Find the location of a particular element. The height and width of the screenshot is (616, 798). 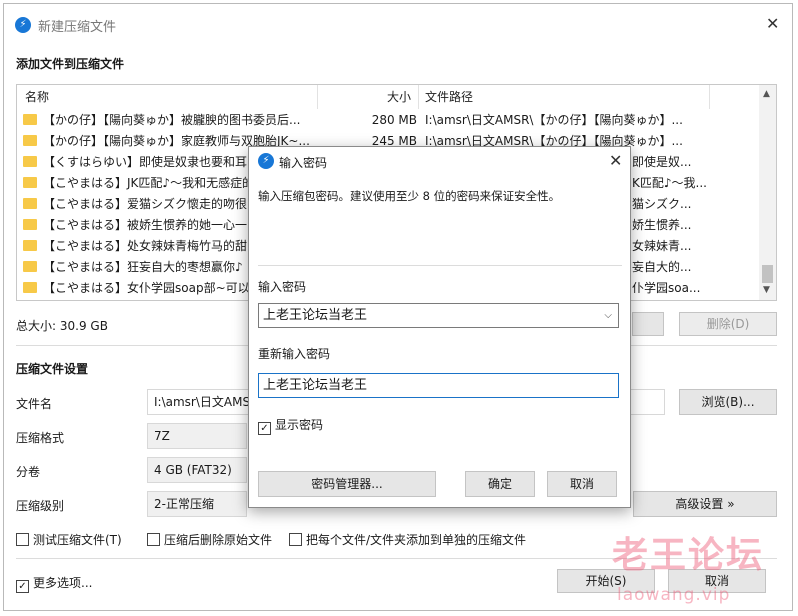

dialog-app-icon: ⚡ is located at coordinates (266, 161).